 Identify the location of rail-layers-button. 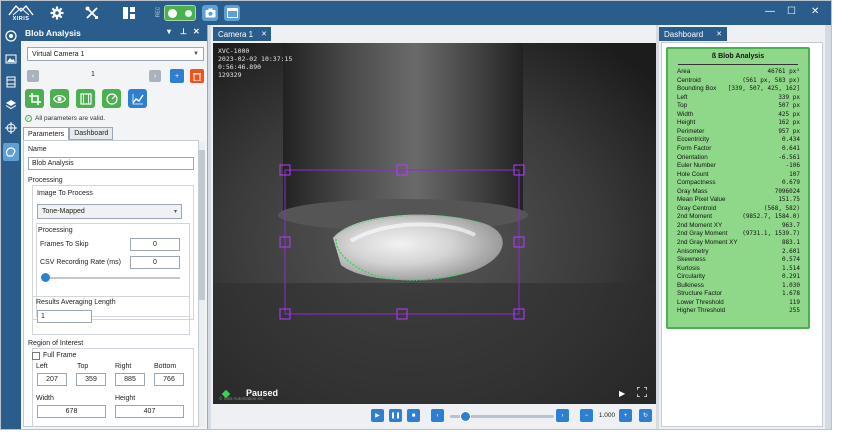
(11, 105).